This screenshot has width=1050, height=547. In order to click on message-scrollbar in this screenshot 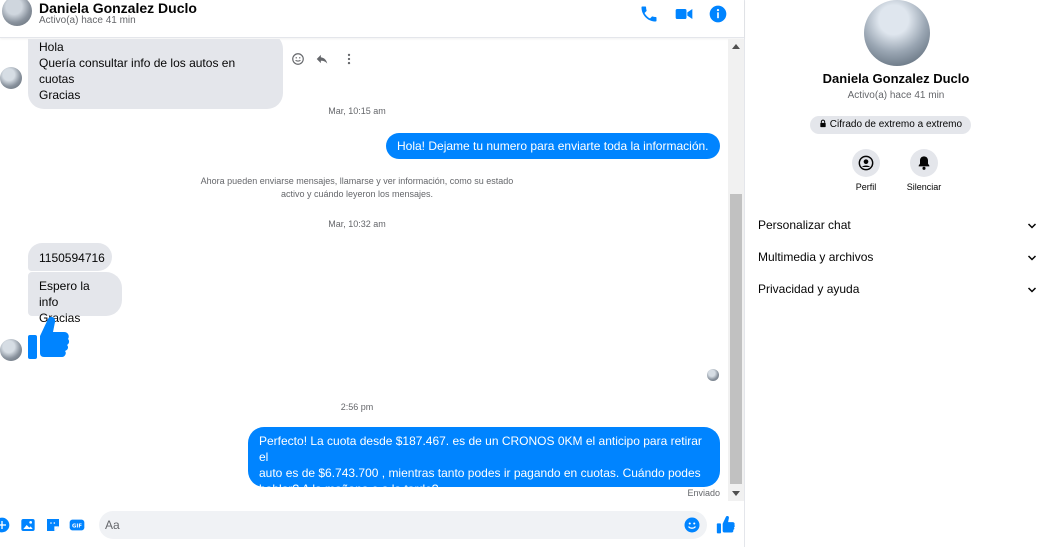, I will do `click(736, 270)`.